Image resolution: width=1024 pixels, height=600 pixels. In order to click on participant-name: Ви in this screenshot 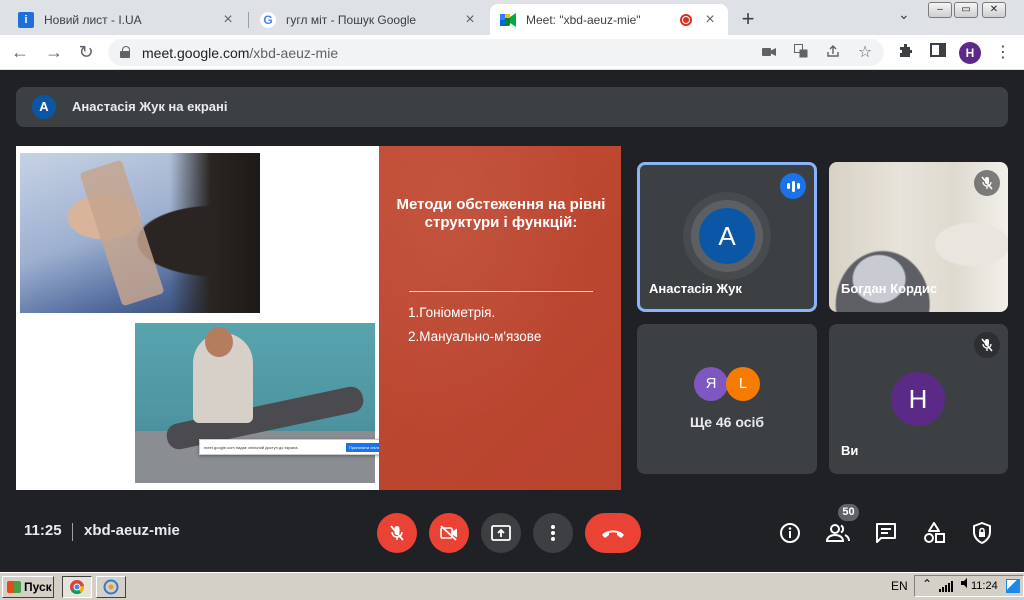, I will do `click(850, 450)`.